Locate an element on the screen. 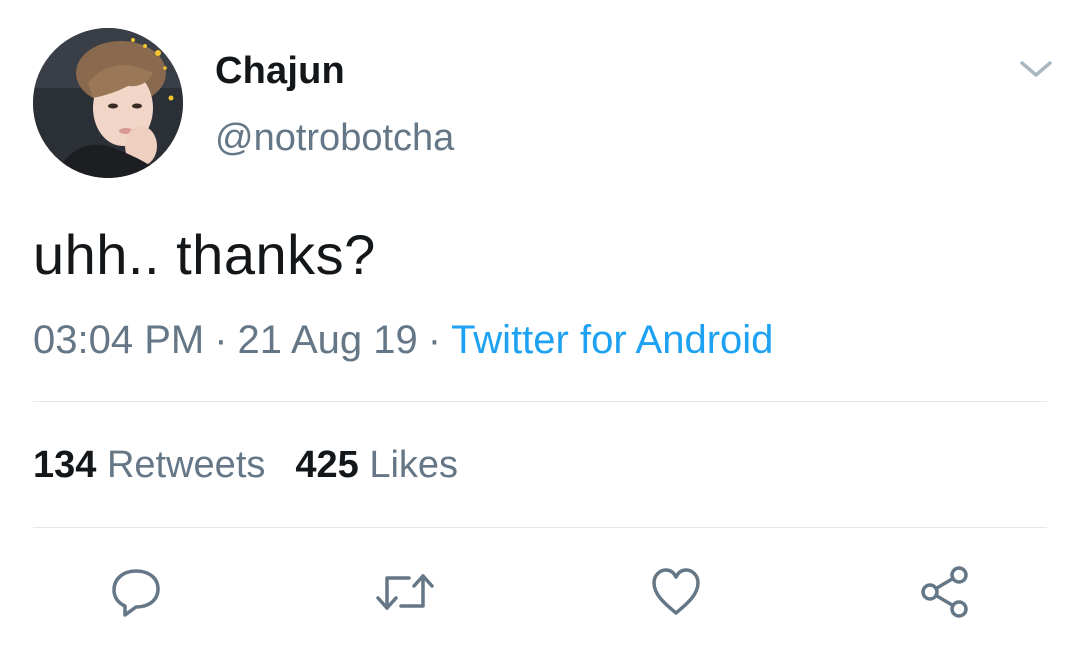 This screenshot has height=665, width=1080. avatar is located at coordinates (108, 103).